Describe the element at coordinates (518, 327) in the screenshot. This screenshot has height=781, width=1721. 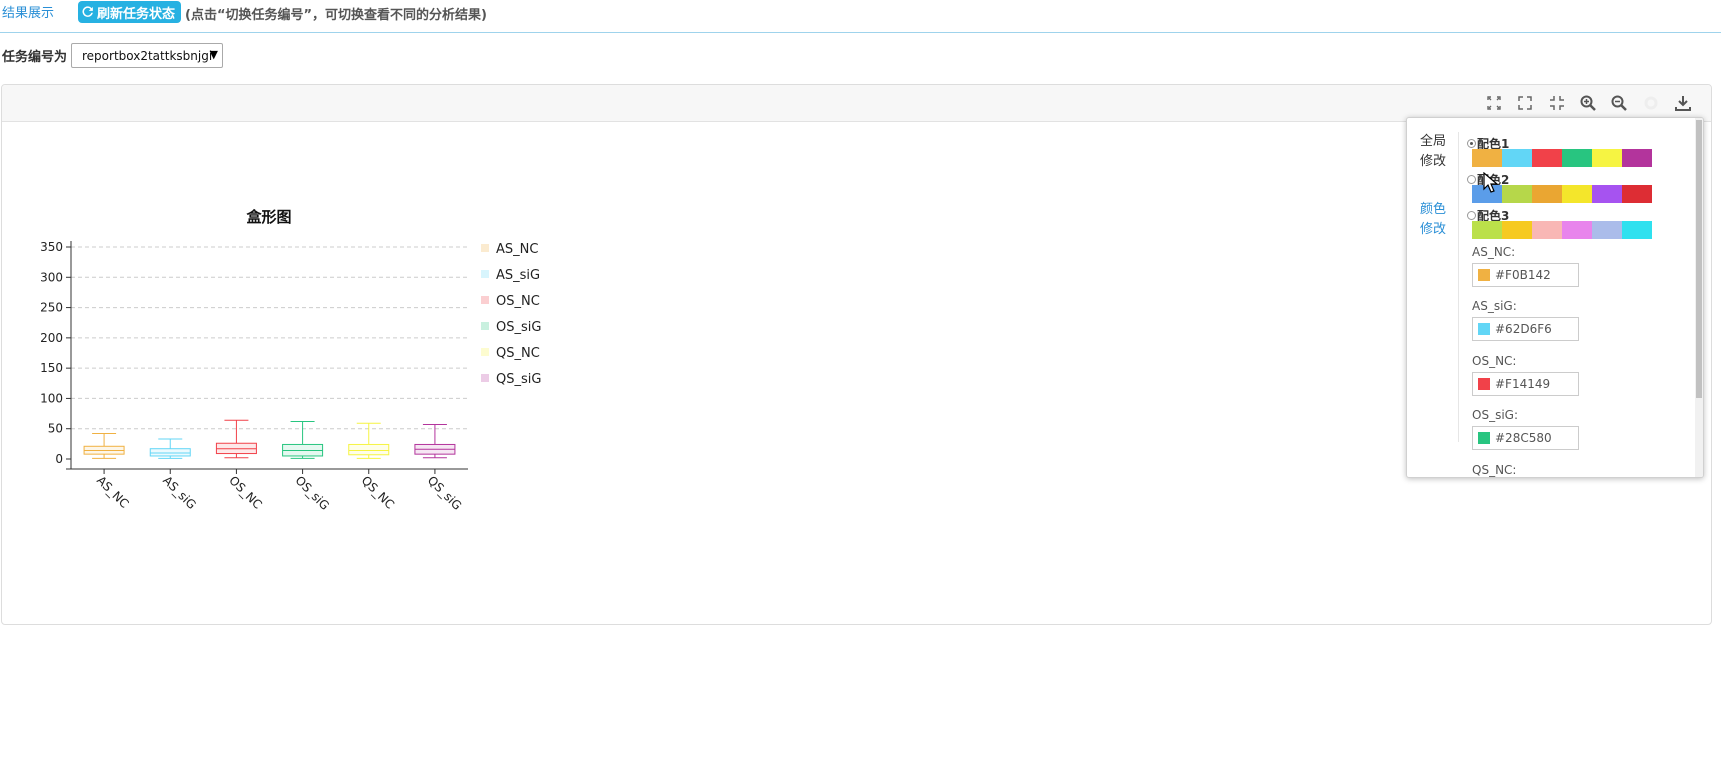
I see `legend-label: OS_siG` at that location.